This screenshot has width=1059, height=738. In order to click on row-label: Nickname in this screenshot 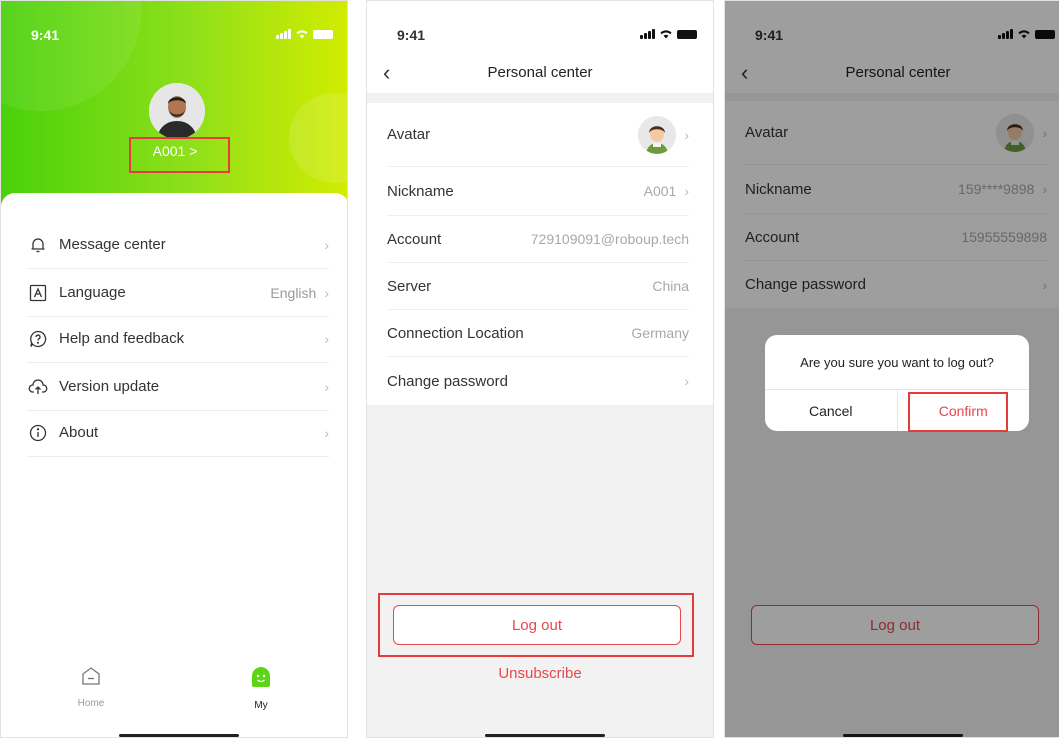, I will do `click(420, 191)`.